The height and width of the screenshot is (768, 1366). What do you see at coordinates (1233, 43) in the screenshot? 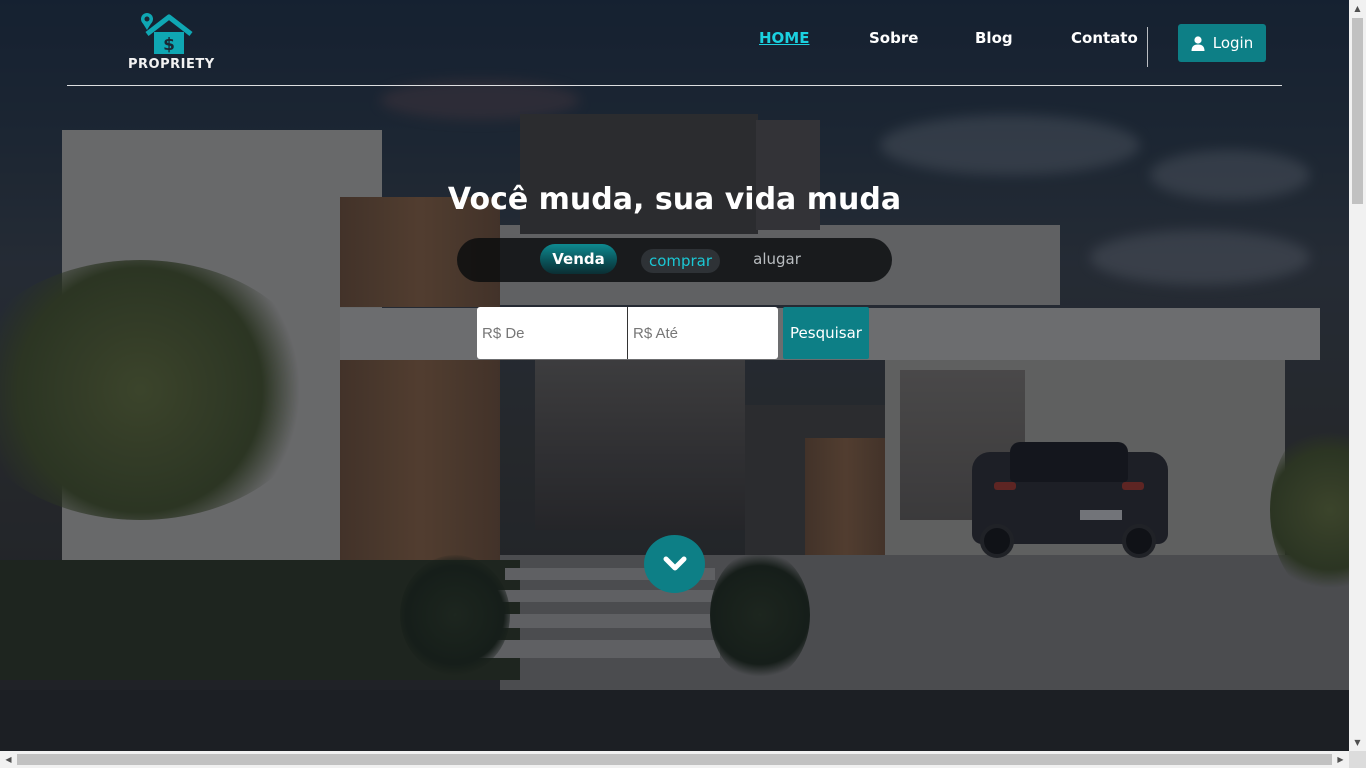
I see `login-label: Login` at bounding box center [1233, 43].